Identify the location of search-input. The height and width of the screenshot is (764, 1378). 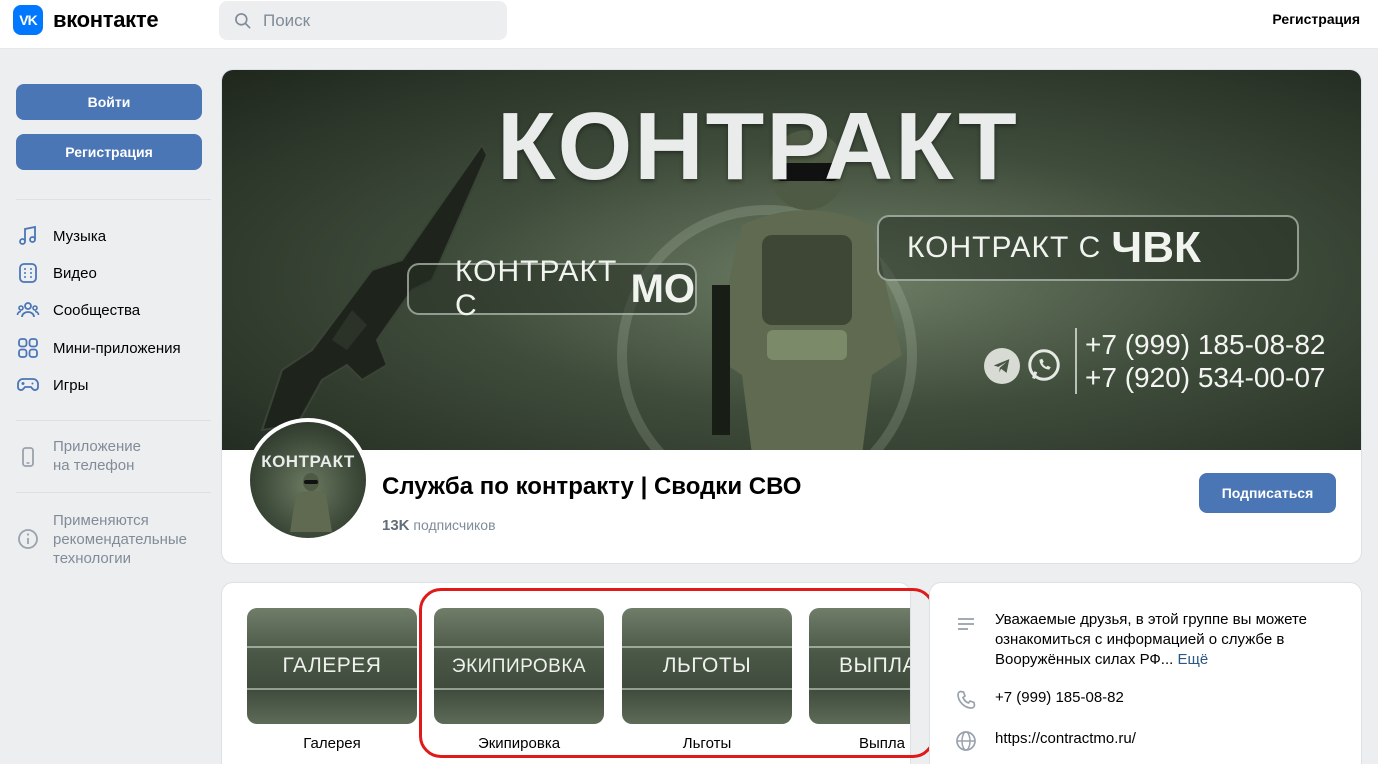
(378, 20).